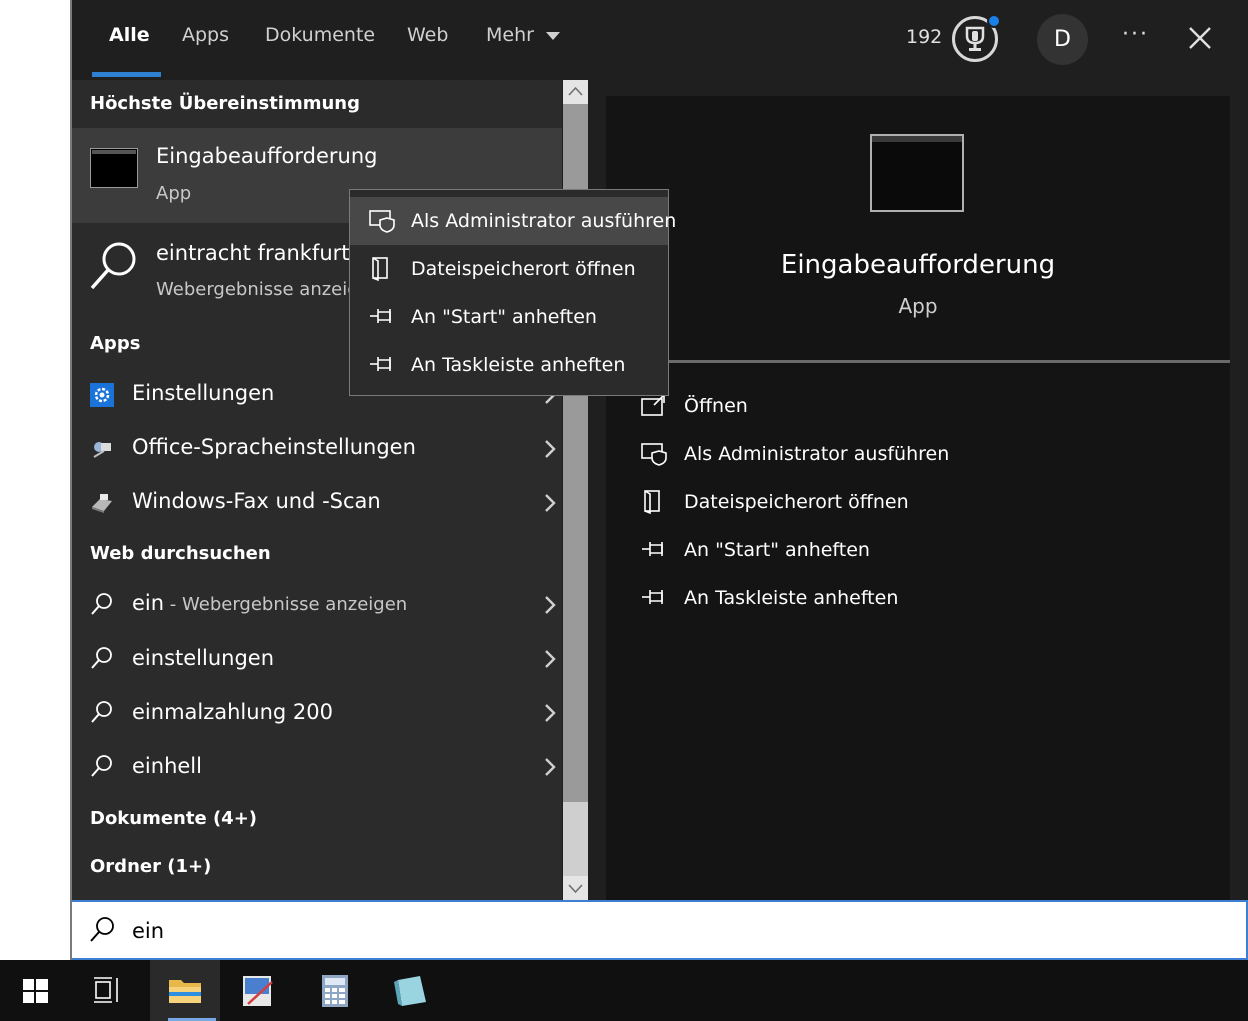 This screenshot has width=1248, height=1021. I want to click on action-label: An "Start" anheften, so click(777, 550).